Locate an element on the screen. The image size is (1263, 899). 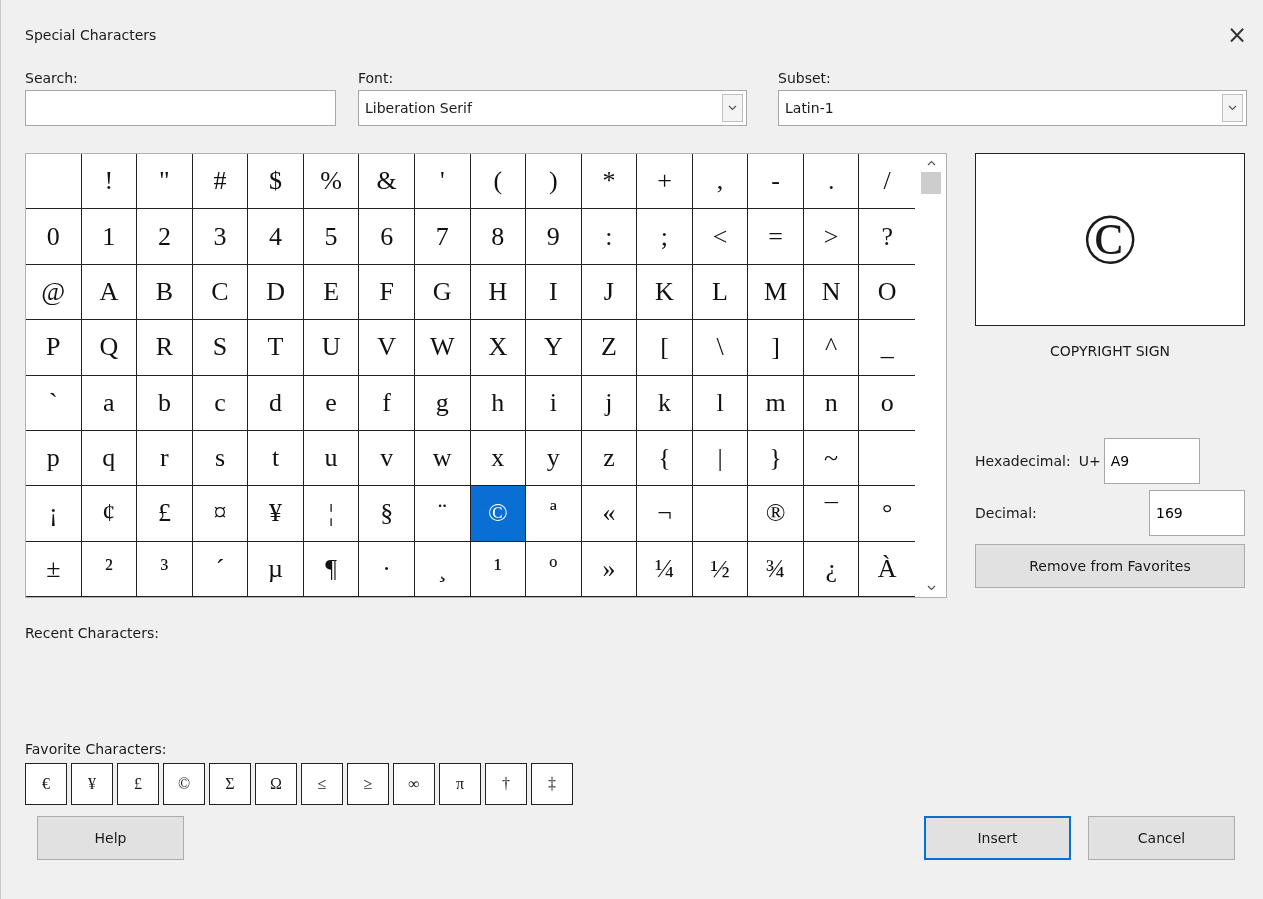
character-cell: H is located at coordinates (498, 292).